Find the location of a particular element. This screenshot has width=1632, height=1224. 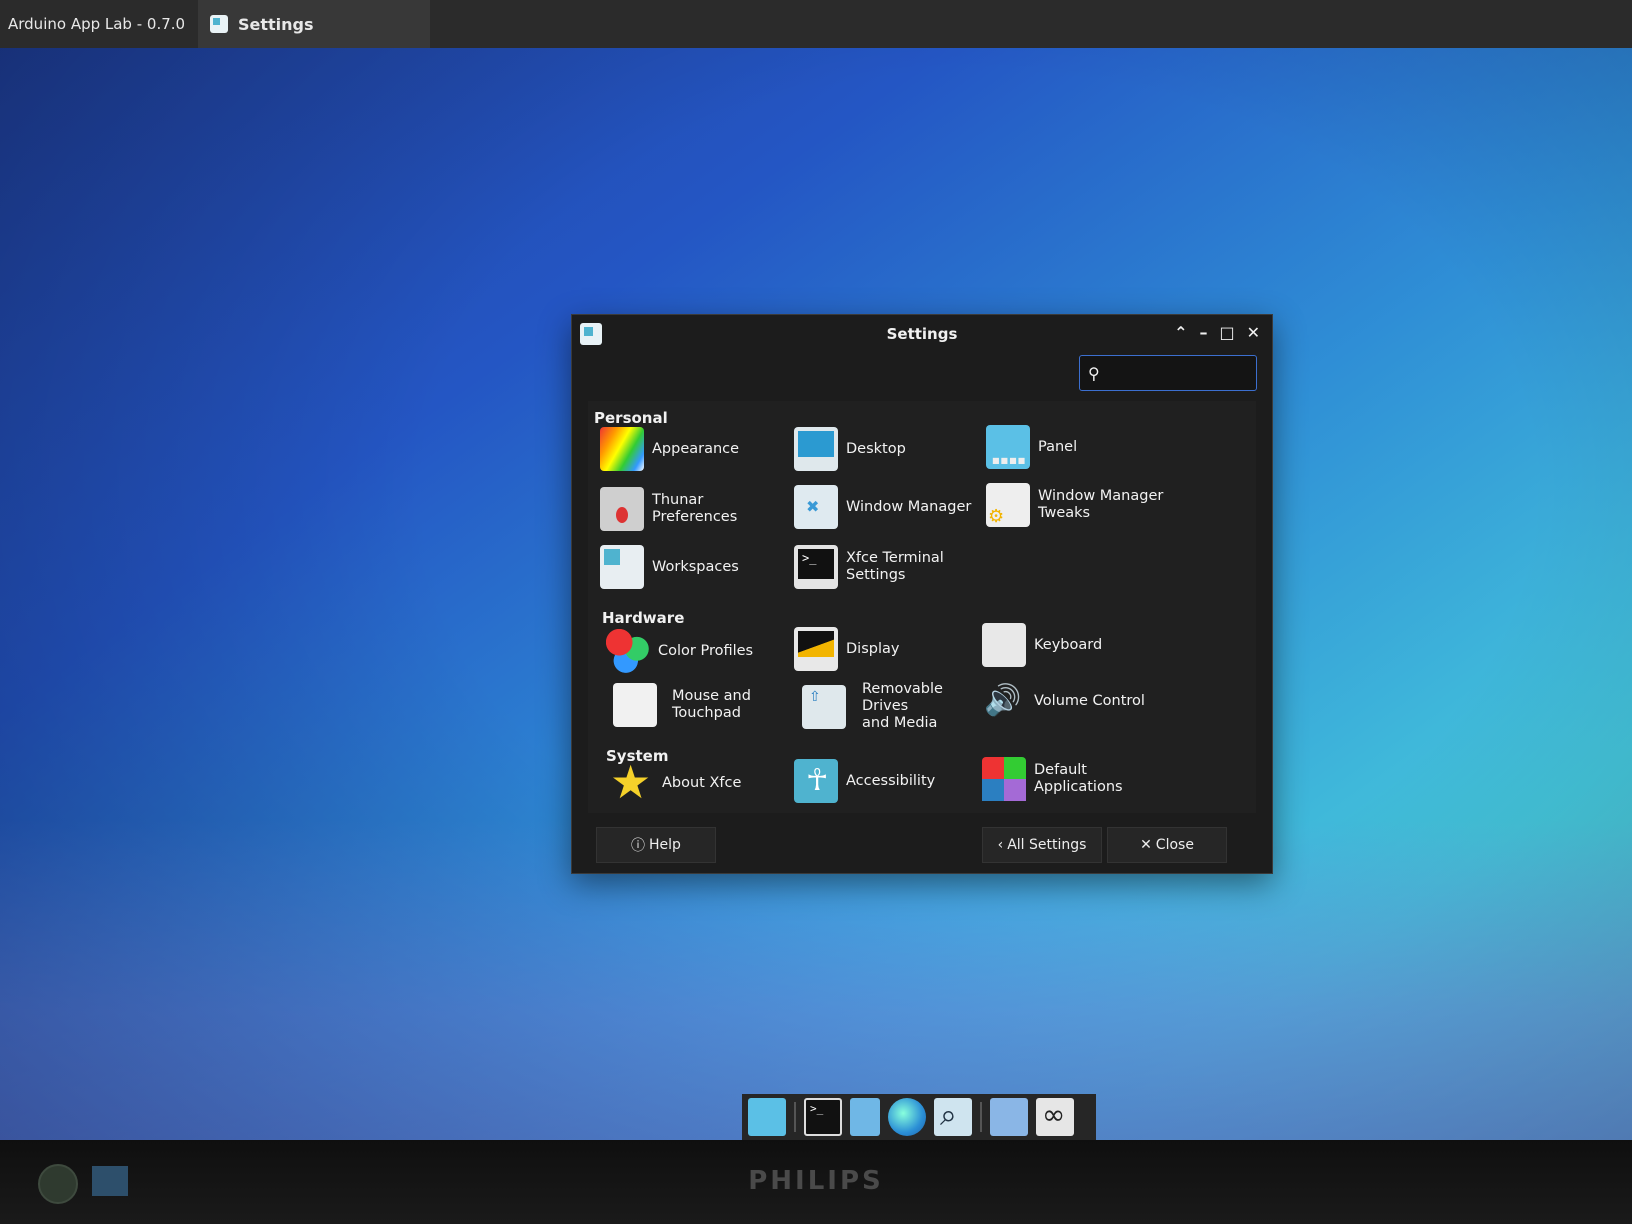

settings-item-xfce-terminal: Xfce TerminalSettings is located at coordinates (889, 567).